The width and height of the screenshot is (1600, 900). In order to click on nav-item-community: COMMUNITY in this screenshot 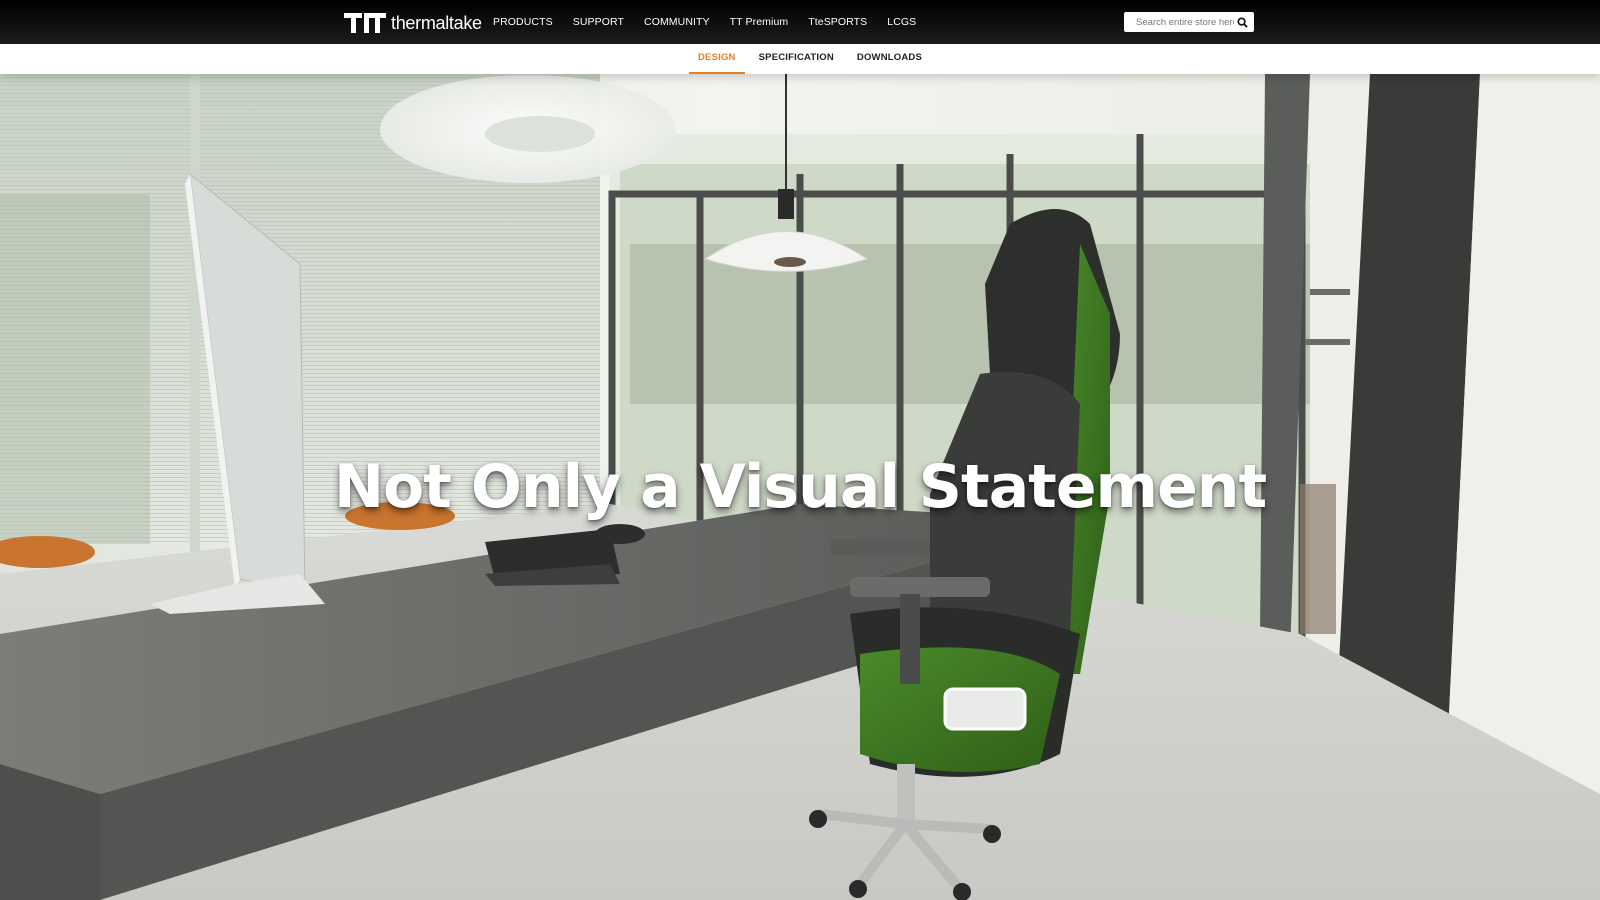, I will do `click(677, 22)`.